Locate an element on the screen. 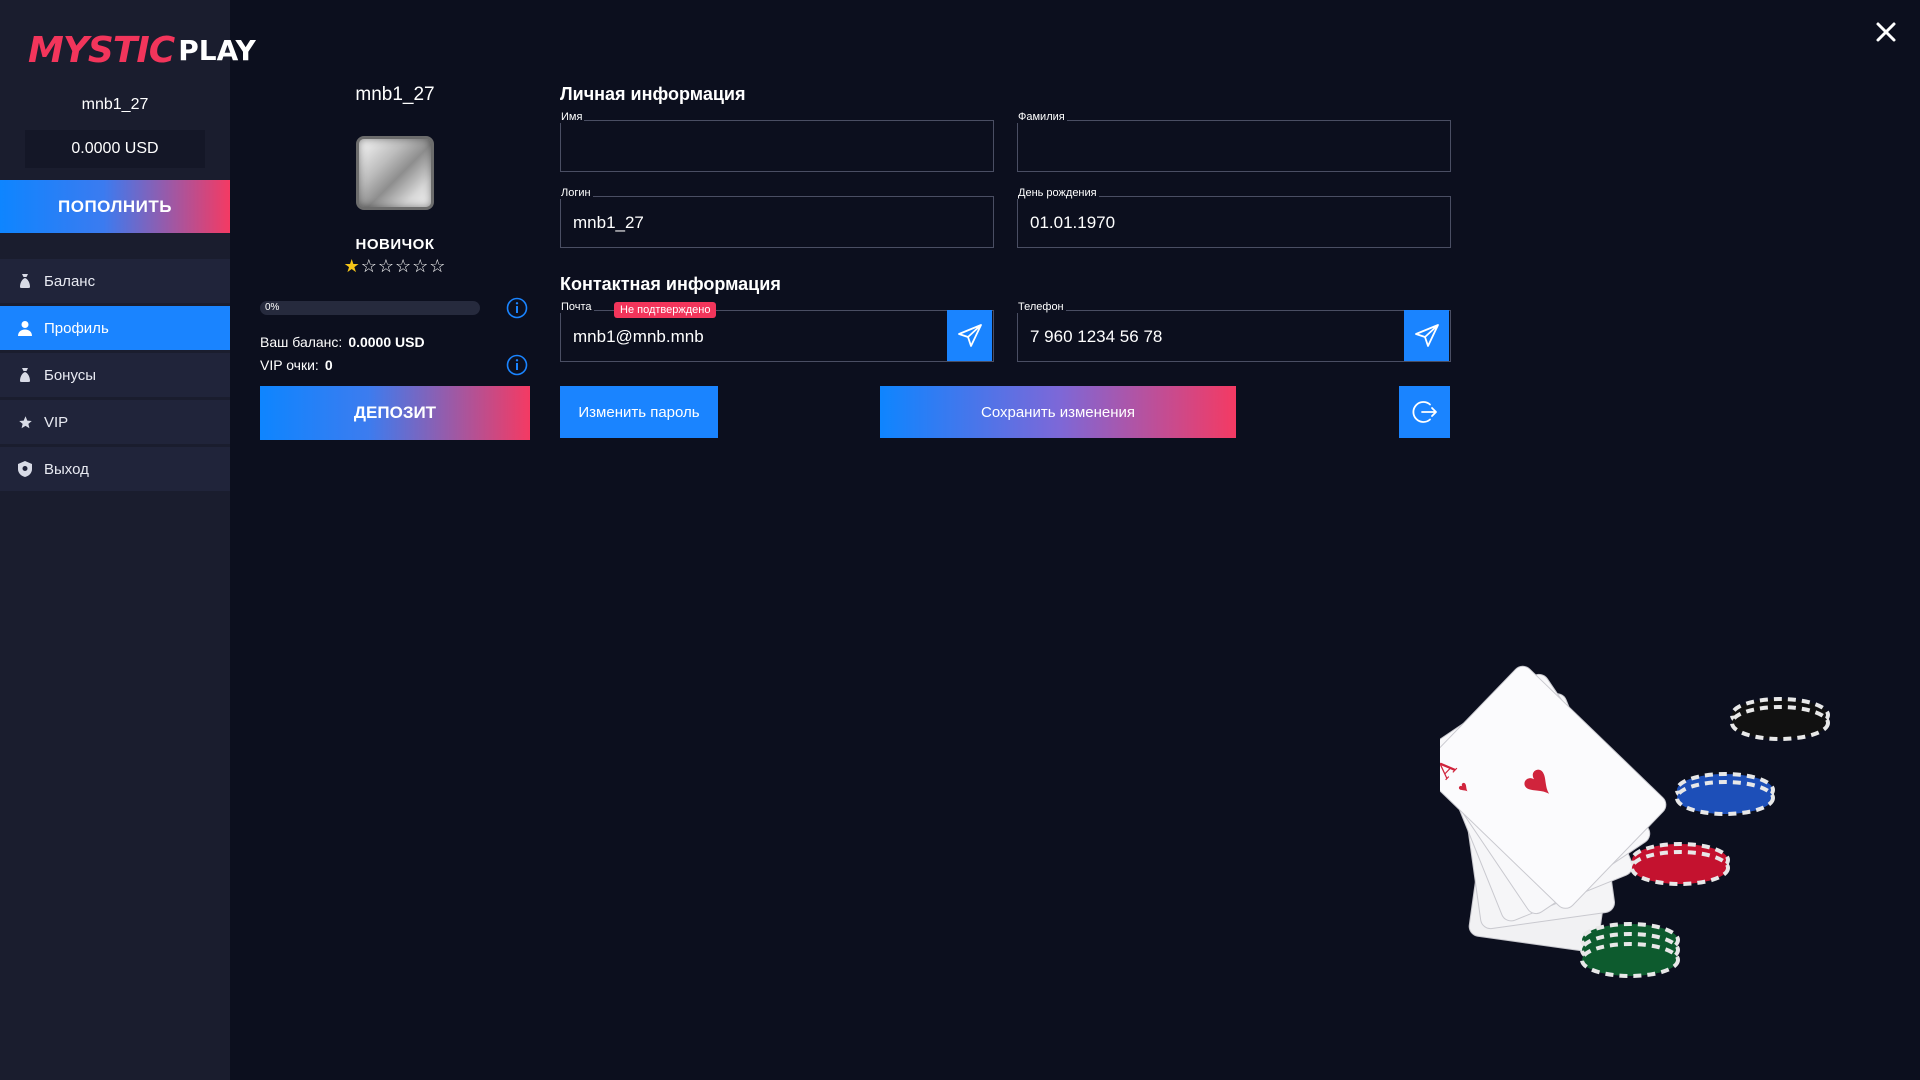 Image resolution: width=1920 pixels, height=1080 pixels. save-changes-button: Сохранить изменения is located at coordinates (1058, 412).